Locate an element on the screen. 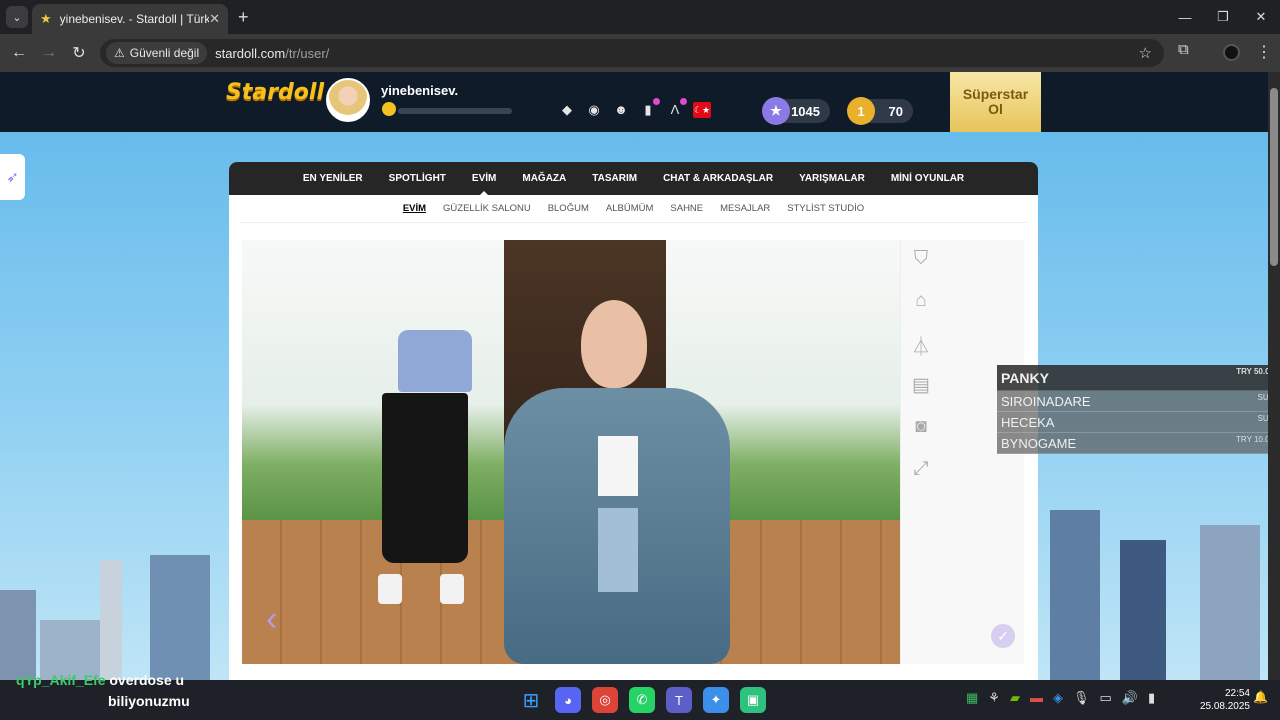  battery-icon: ▮ is located at coordinates (1151, 698).